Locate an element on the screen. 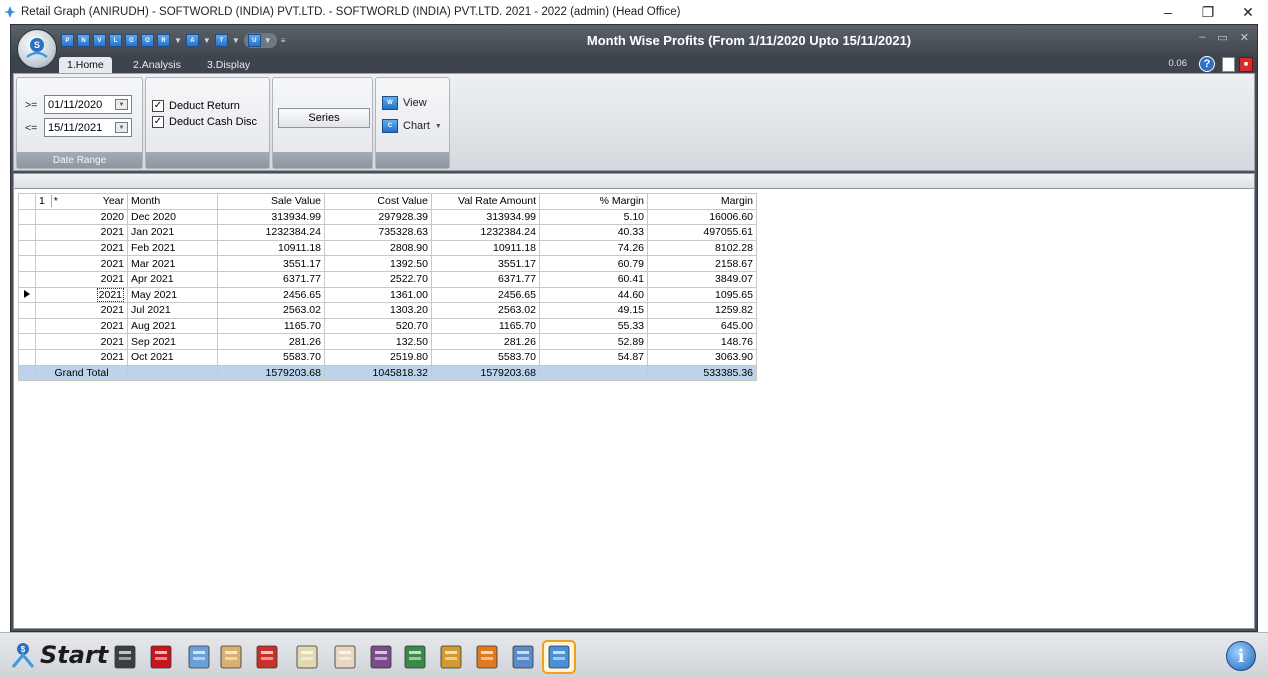  form-maximize-icon: ▭ is located at coordinates (1222, 37).